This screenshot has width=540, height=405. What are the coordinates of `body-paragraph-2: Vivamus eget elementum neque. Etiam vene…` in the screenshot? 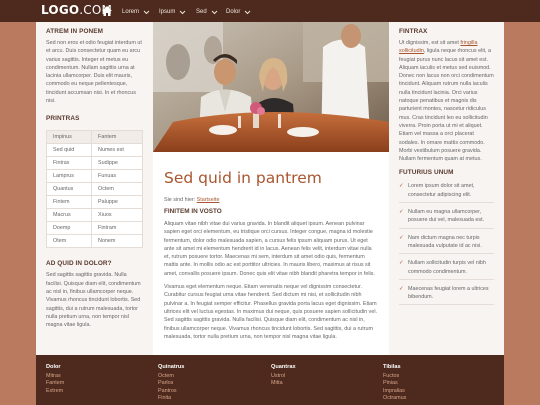 It's located at (271, 312).